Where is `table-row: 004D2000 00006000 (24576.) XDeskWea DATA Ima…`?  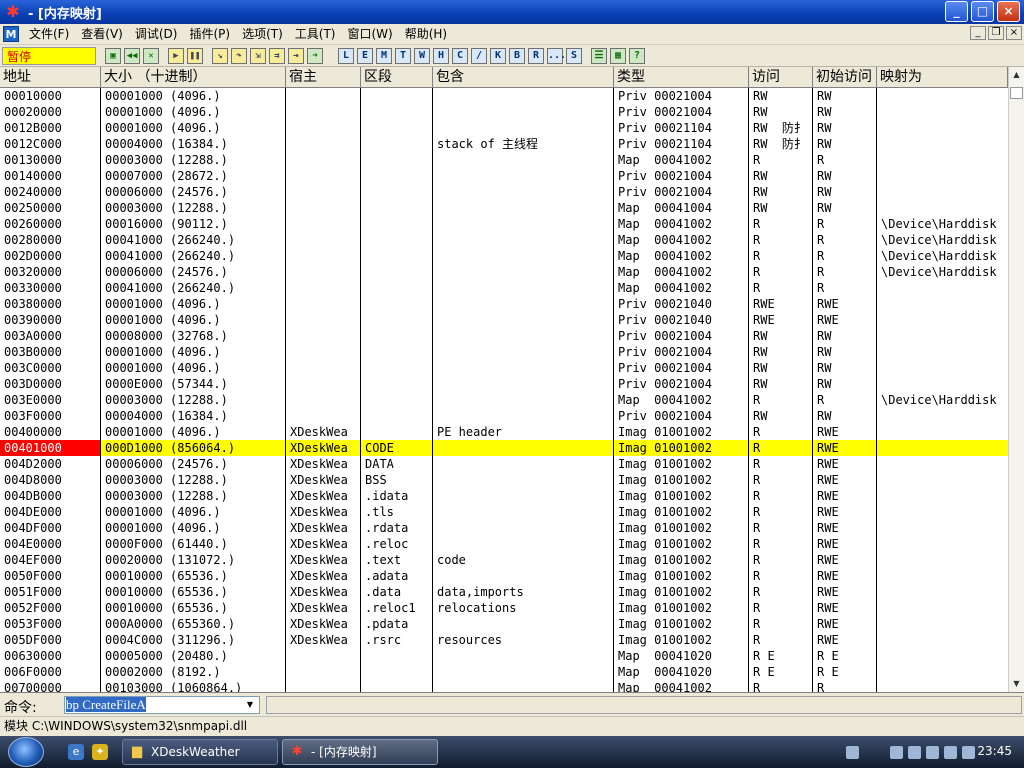
table-row: 004D2000 00006000 (24576.) XDeskWea DATA Ima… is located at coordinates (504, 464).